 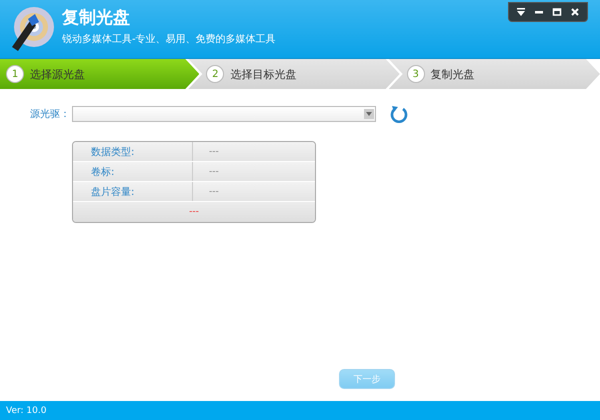 What do you see at coordinates (47, 114) in the screenshot?
I see `source-drive-label: 源光驱：` at bounding box center [47, 114].